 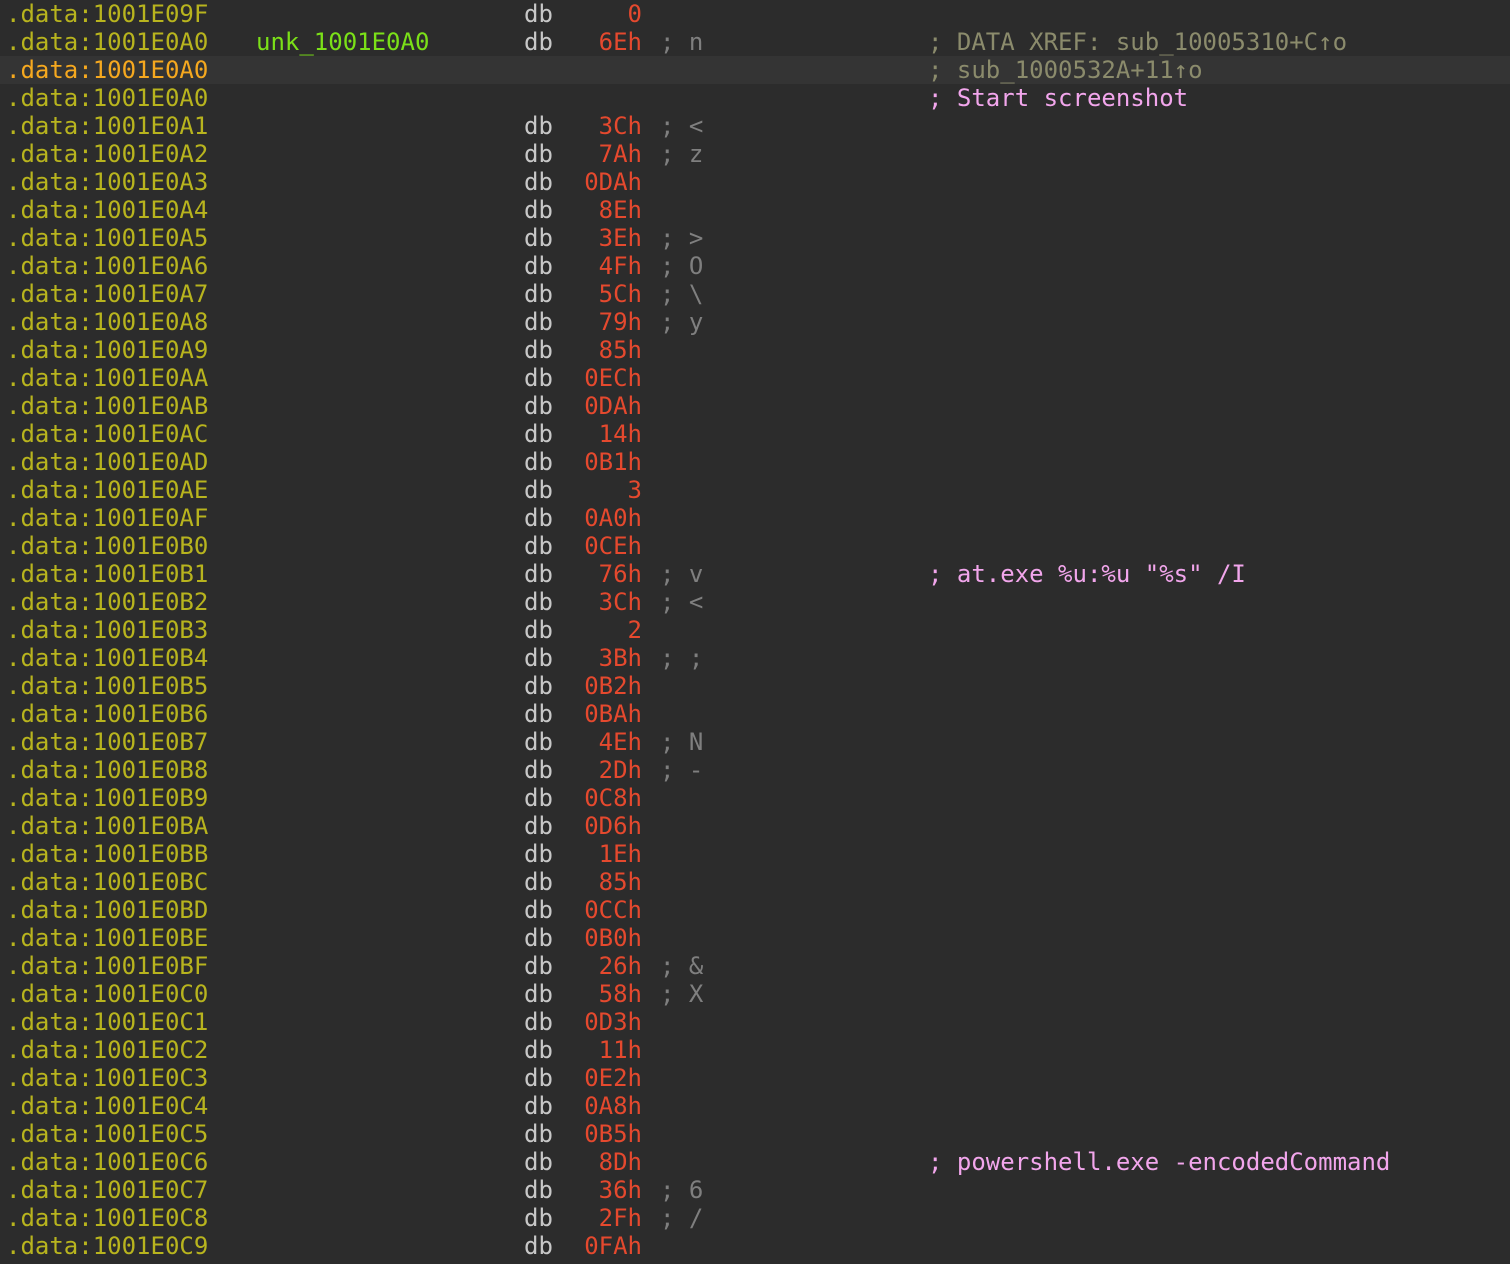 I want to click on comment: ; DATA XREF: sub_10005310+C↑o, so click(x=1137, y=42).